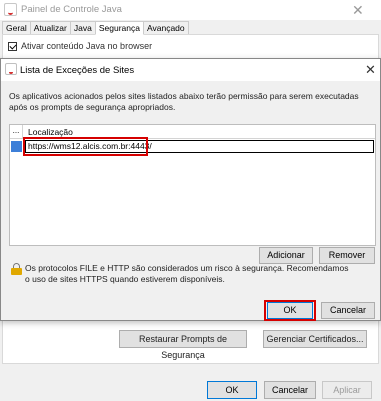  Describe the element at coordinates (50, 27) in the screenshot. I see `tab-atualizar: Atualizar` at that location.